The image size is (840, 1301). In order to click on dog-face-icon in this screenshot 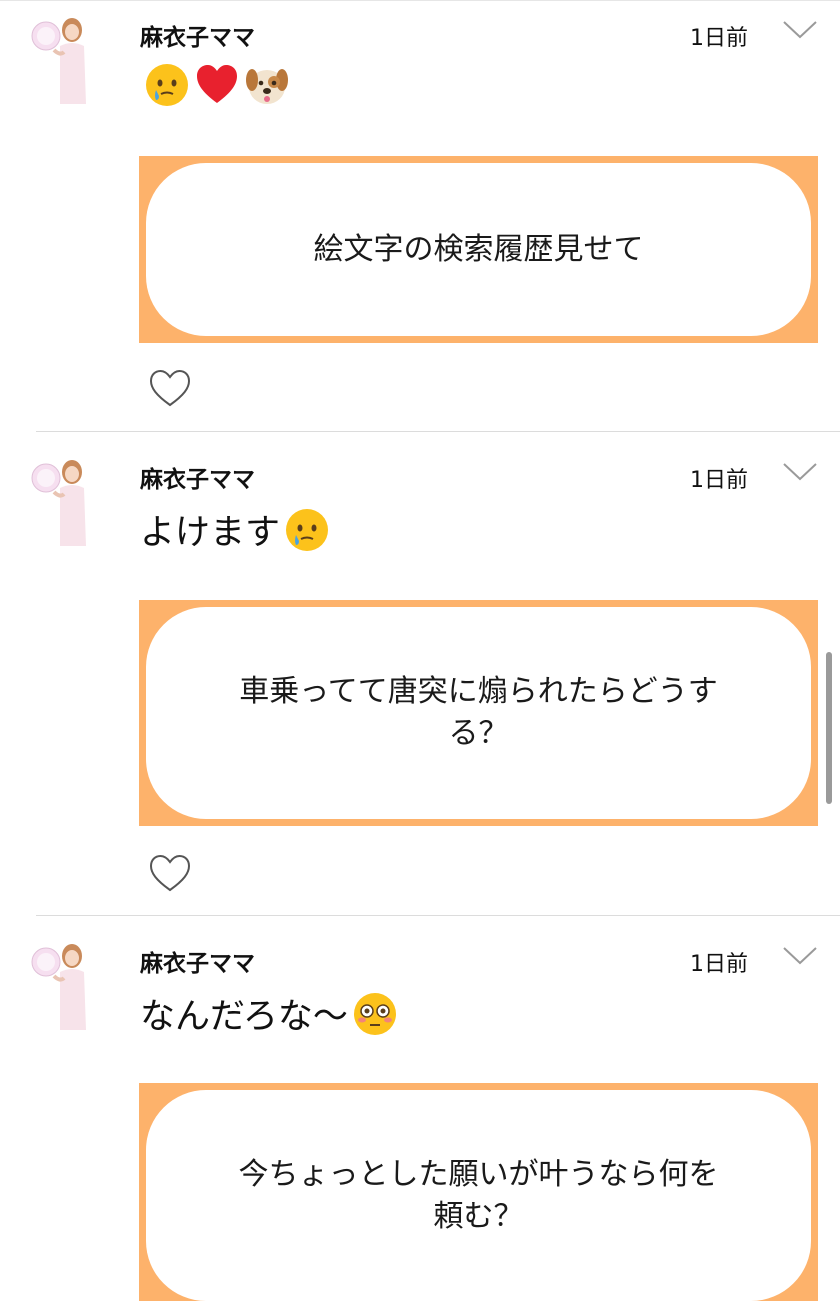, I will do `click(267, 86)`.